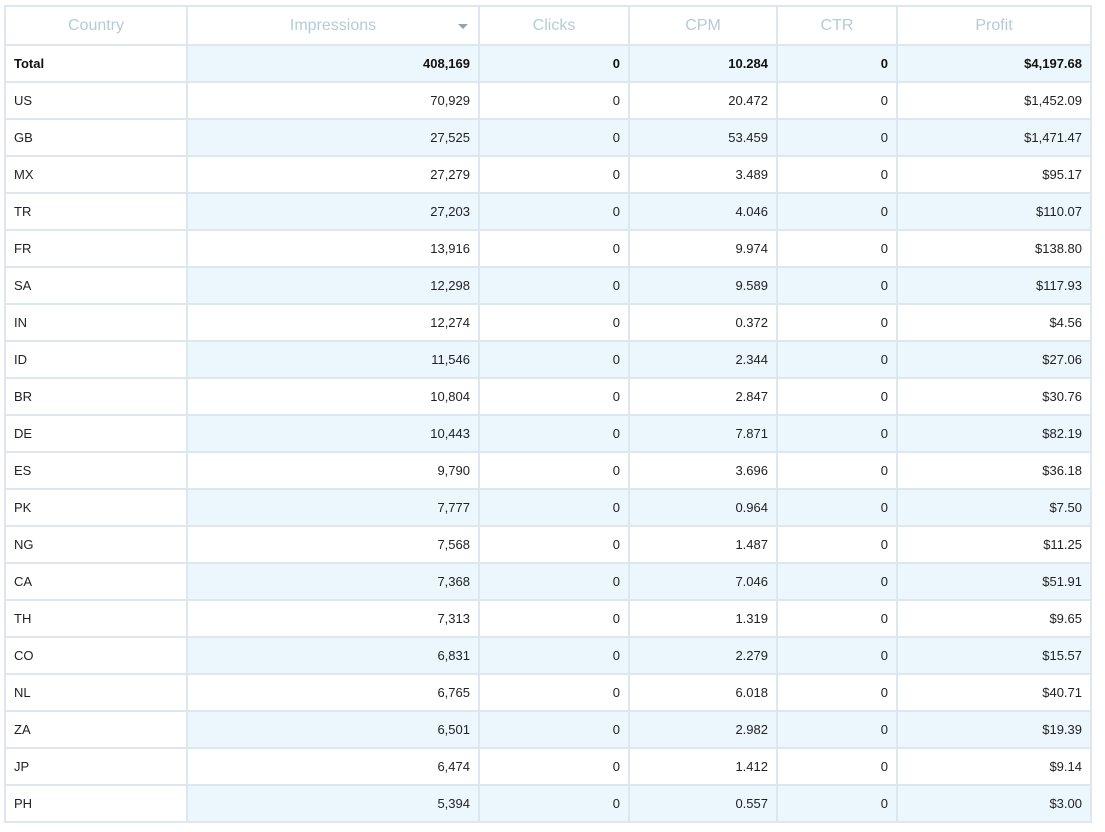 The height and width of the screenshot is (832, 1105). I want to click on cell-impressions: 10,804, so click(333, 396).